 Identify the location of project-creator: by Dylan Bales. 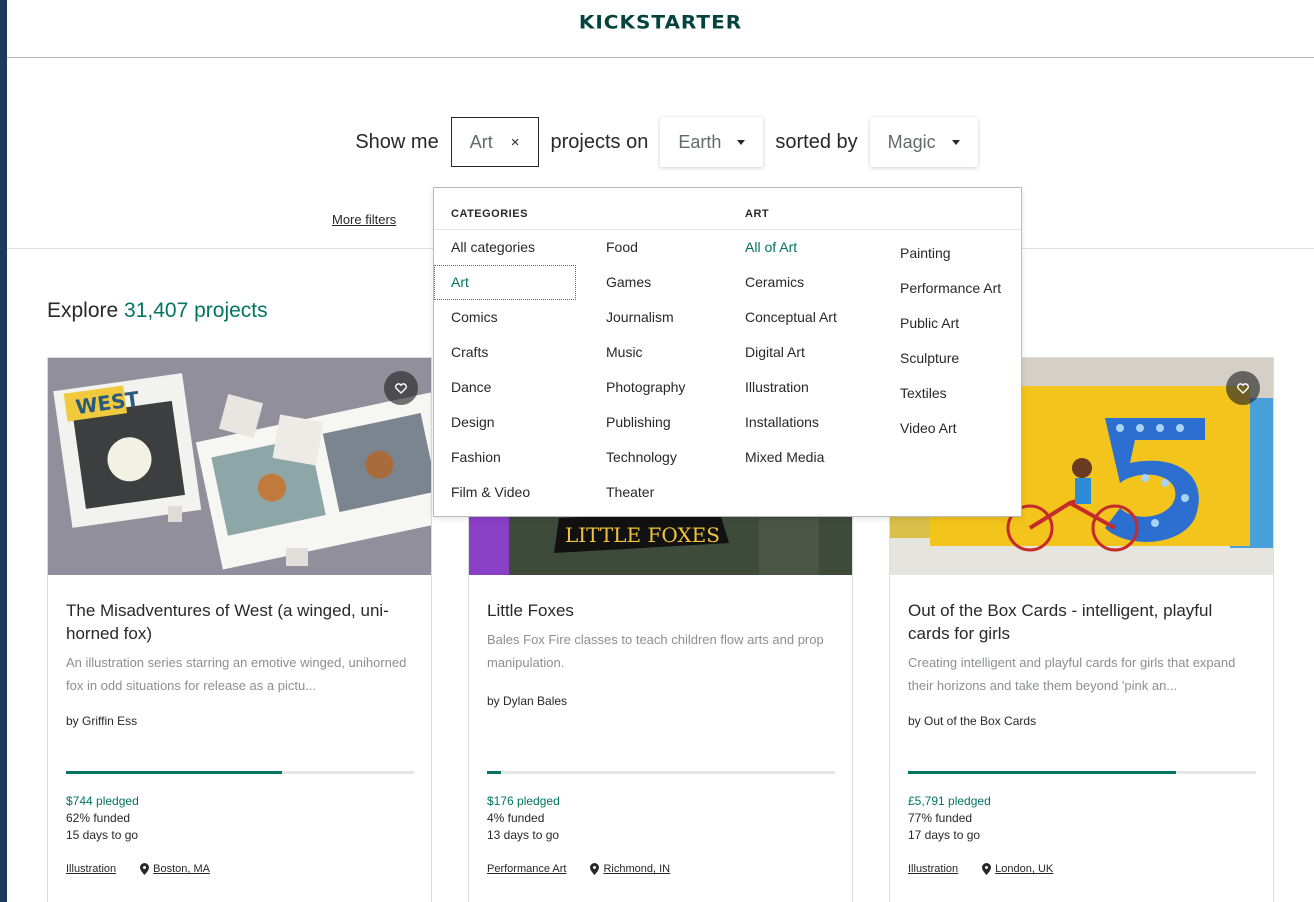
(527, 701).